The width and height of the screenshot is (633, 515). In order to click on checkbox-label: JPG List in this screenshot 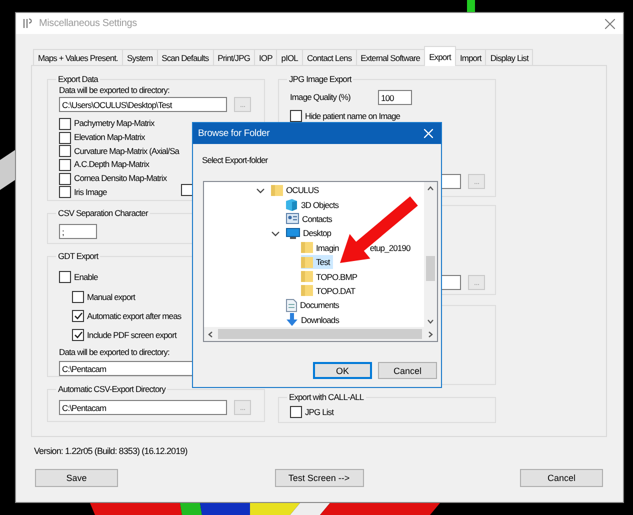, I will do `click(319, 412)`.